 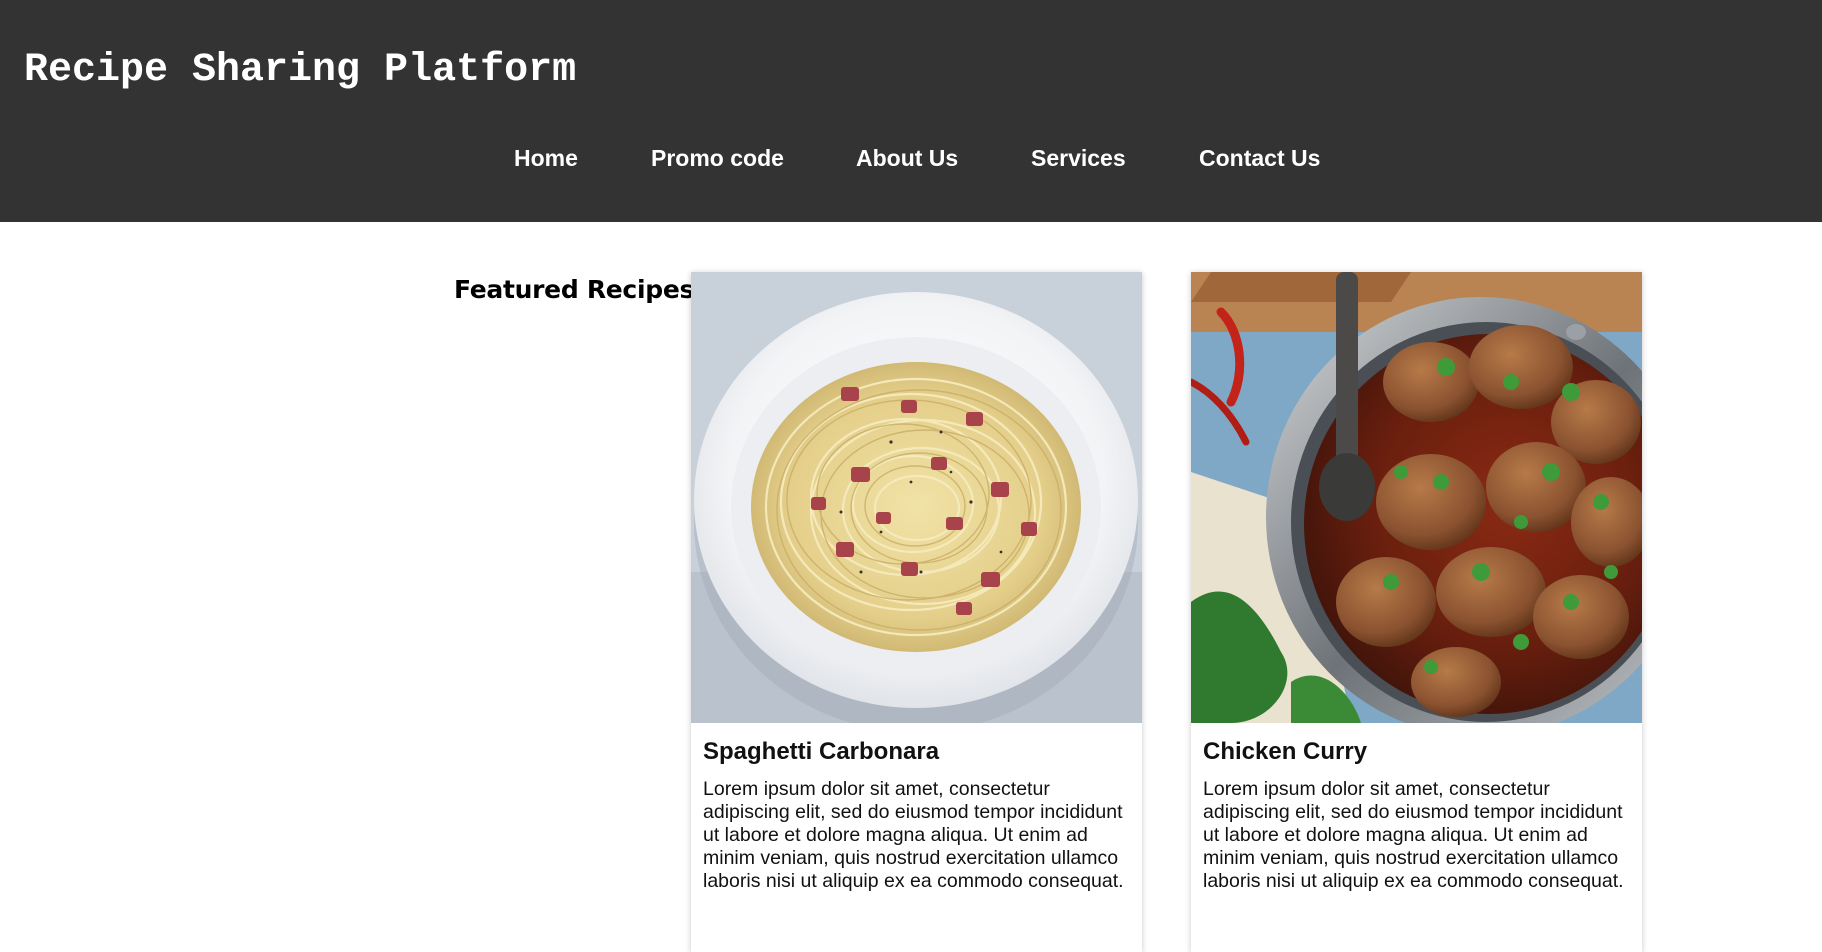 I want to click on nav-item-about-us: About Us, so click(x=907, y=158).